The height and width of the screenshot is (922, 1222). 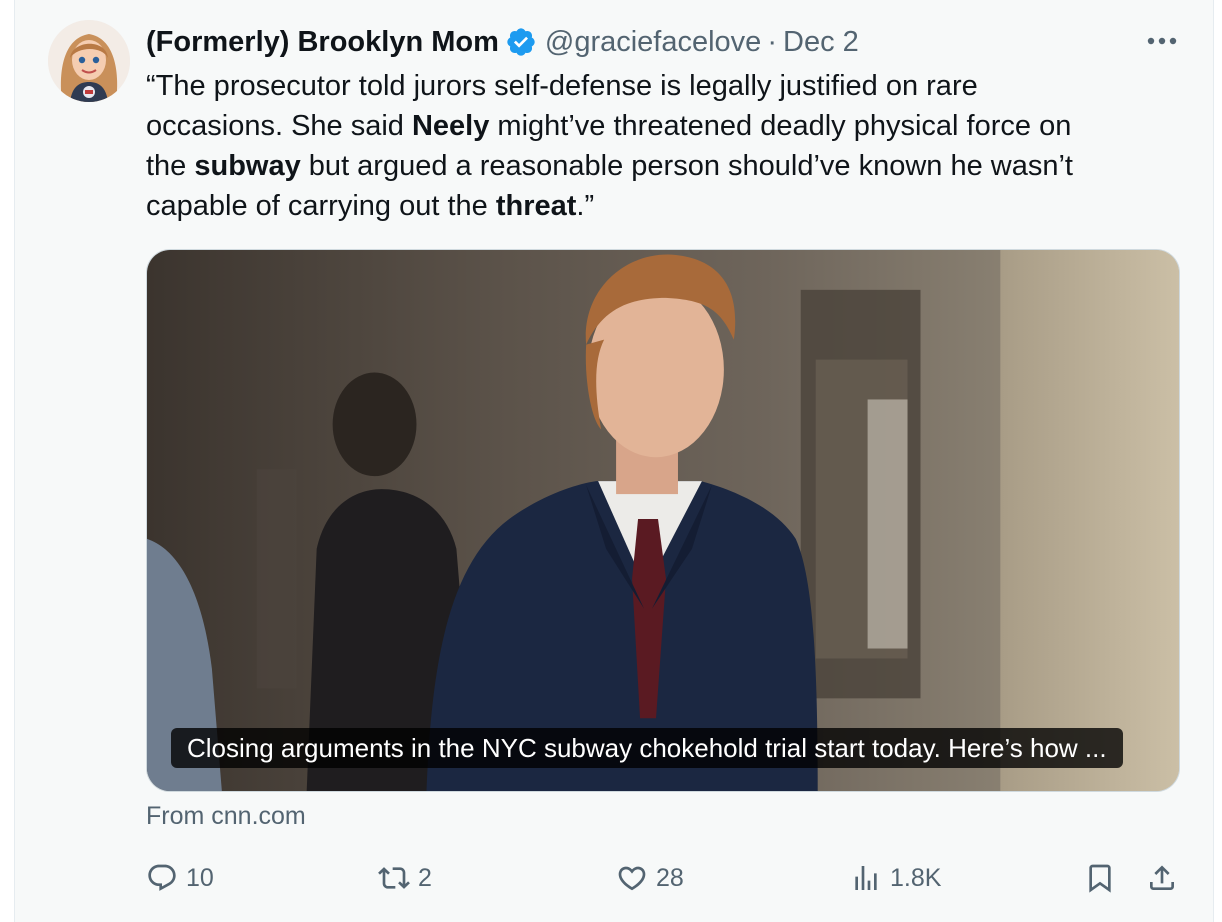 I want to click on text-segment: .”, so click(x=585, y=206).